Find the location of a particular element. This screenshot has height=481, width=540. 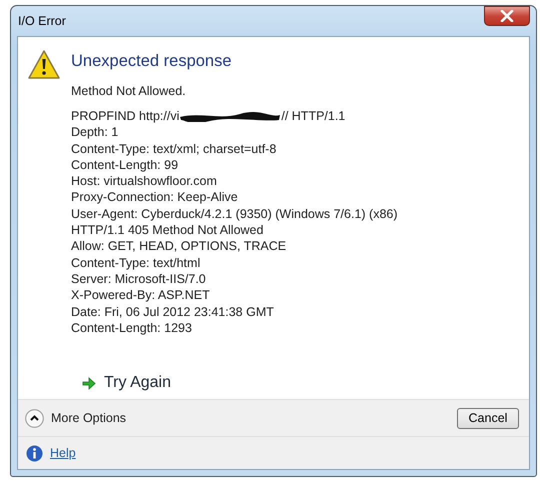

header-line: Content-Type: text/html is located at coordinates (136, 262).